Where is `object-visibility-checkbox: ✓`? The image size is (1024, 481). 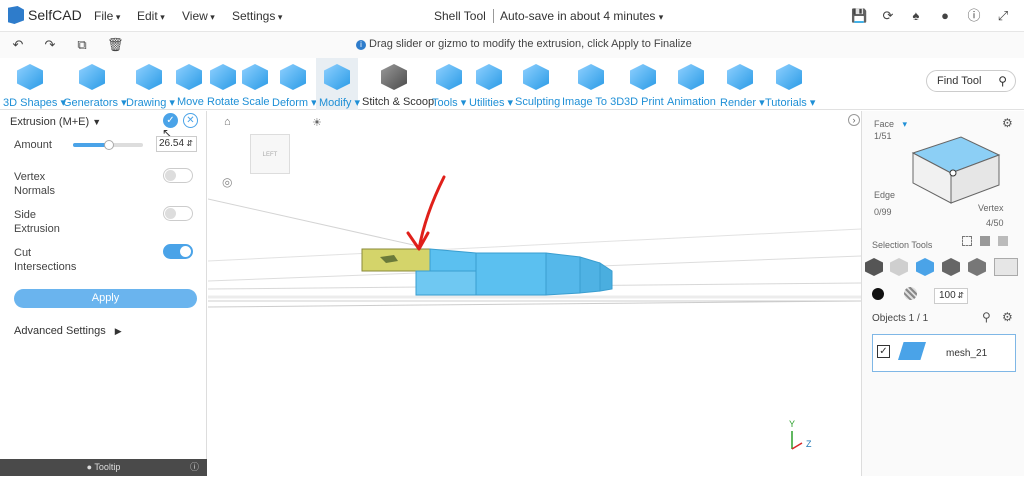 object-visibility-checkbox: ✓ is located at coordinates (883, 351).